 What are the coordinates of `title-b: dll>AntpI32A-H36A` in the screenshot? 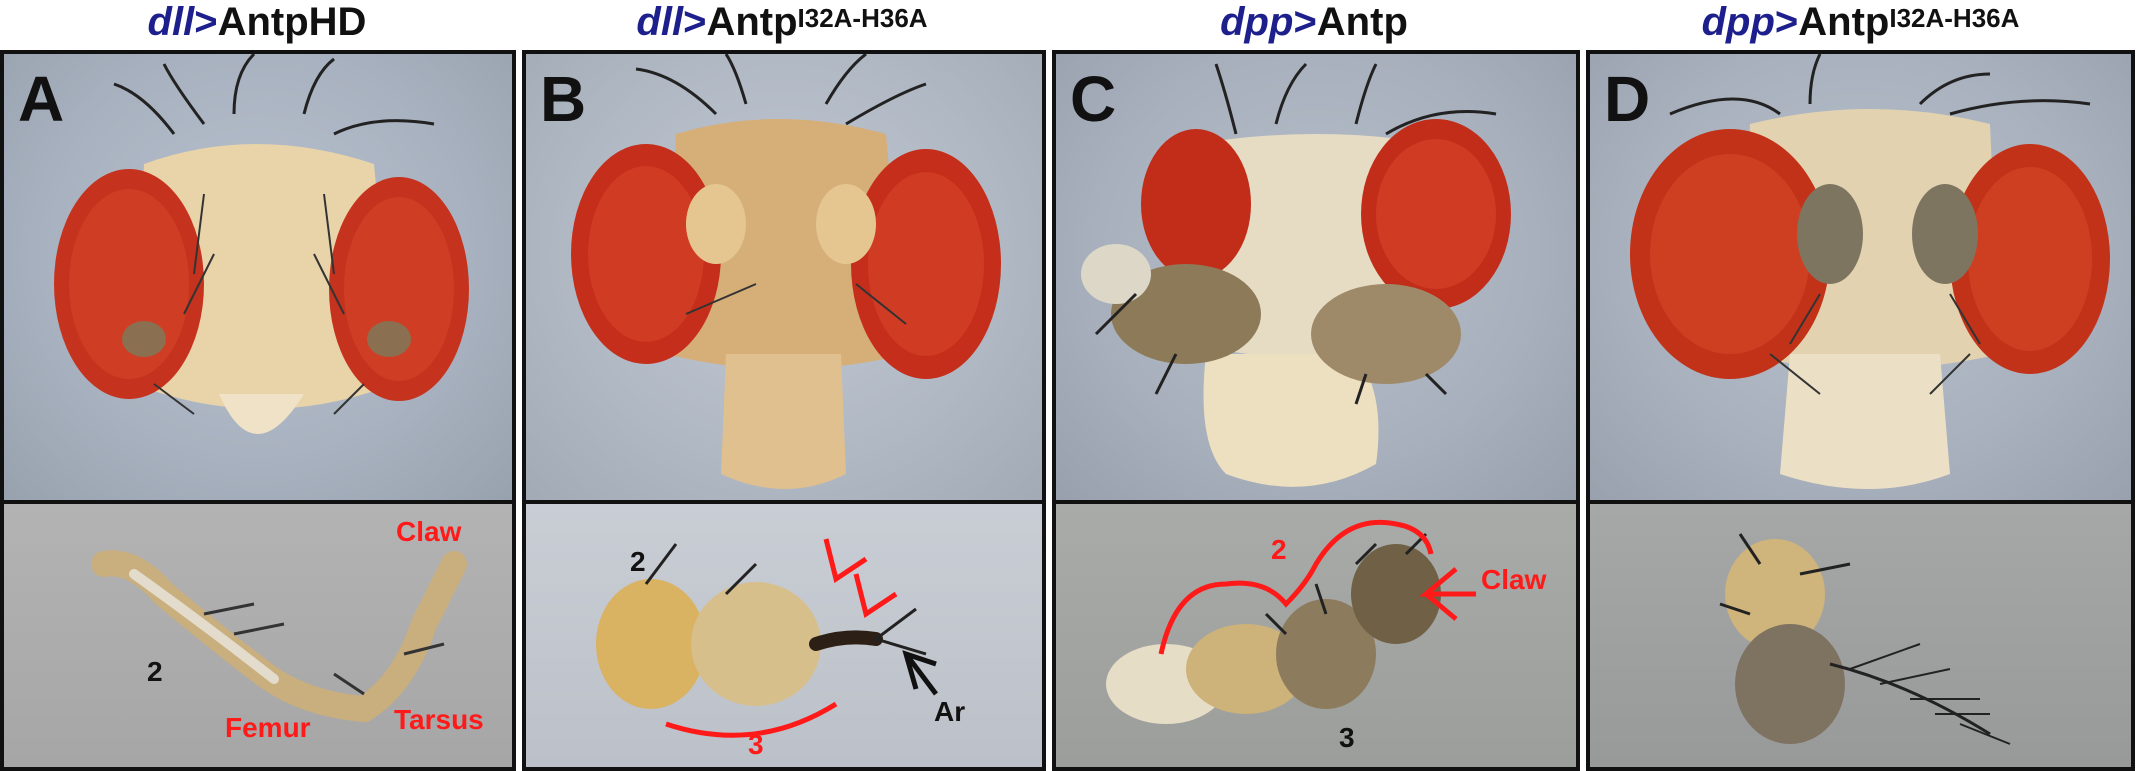 It's located at (782, 22).